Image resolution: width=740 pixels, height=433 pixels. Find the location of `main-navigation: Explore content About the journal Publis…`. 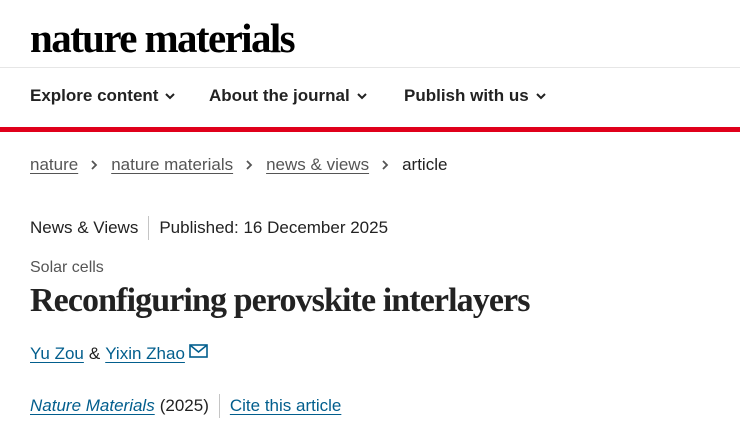

main-navigation: Explore content About the journal Publis… is located at coordinates (370, 100).